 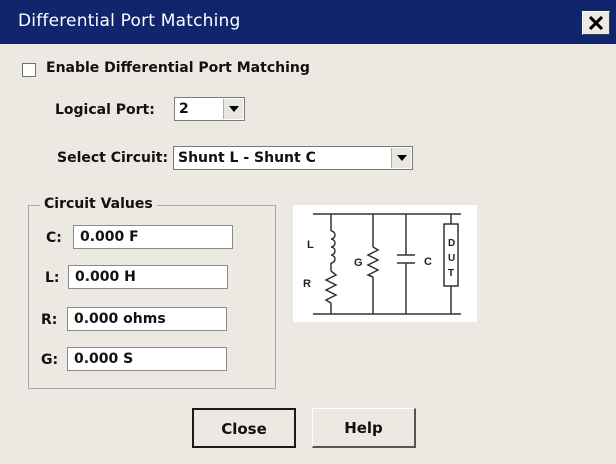 What do you see at coordinates (113, 158) in the screenshot?
I see `select-circuit-label: Select Circuit:` at bounding box center [113, 158].